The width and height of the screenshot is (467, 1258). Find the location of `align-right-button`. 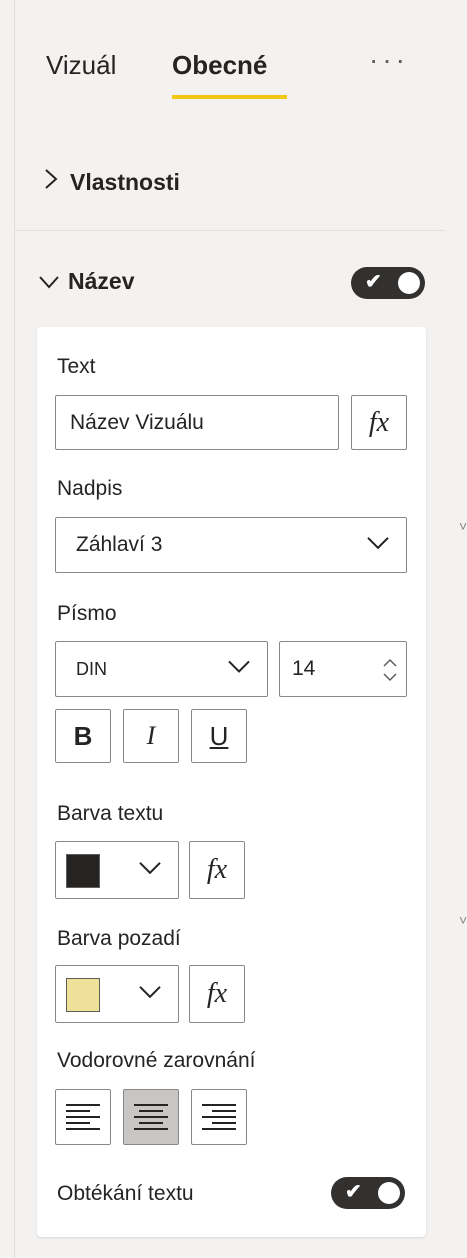

align-right-button is located at coordinates (219, 1117).